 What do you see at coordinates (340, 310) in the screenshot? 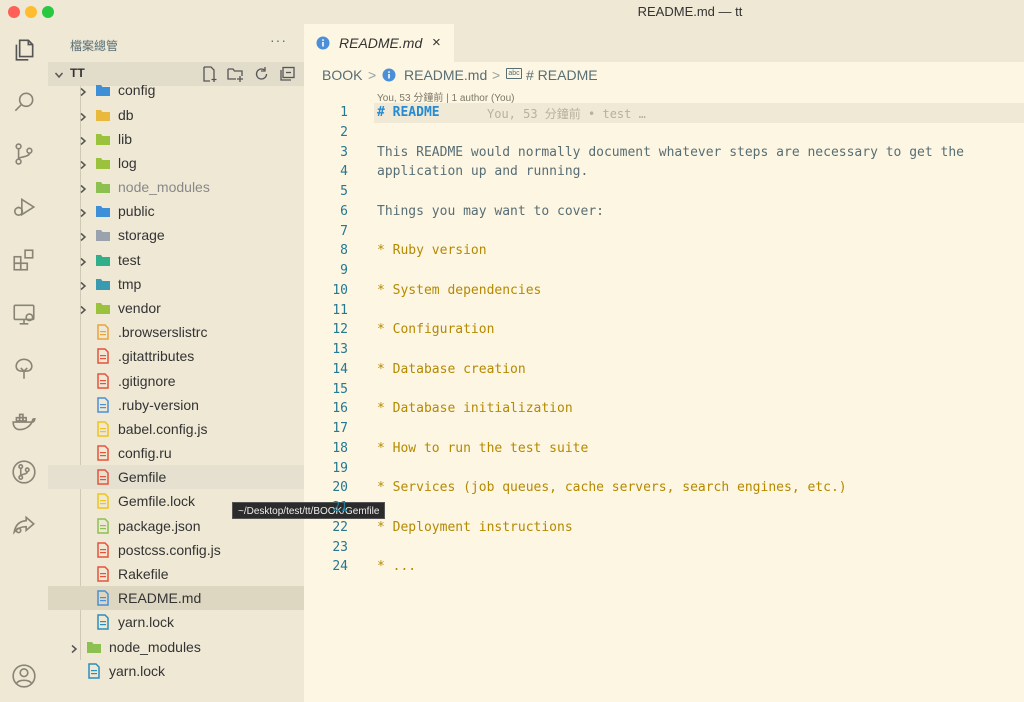
I see `line-number: 11` at bounding box center [340, 310].